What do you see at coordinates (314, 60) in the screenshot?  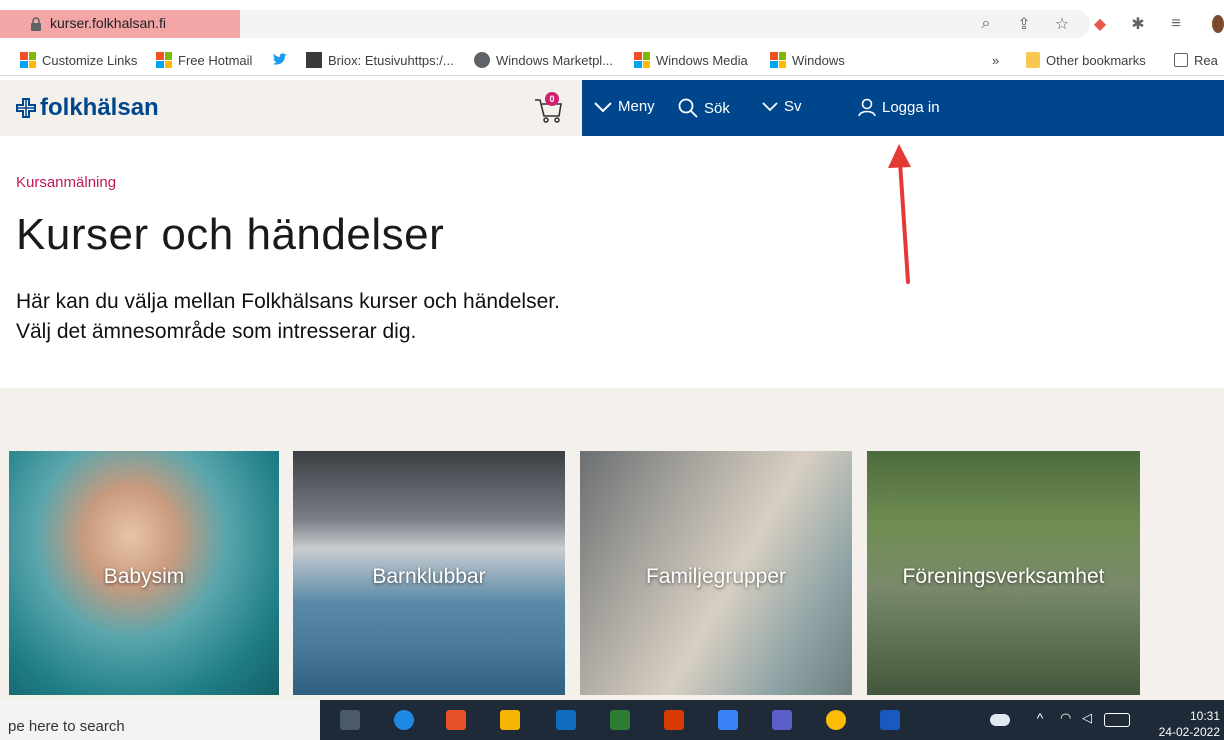 I see `briox-icon` at bounding box center [314, 60].